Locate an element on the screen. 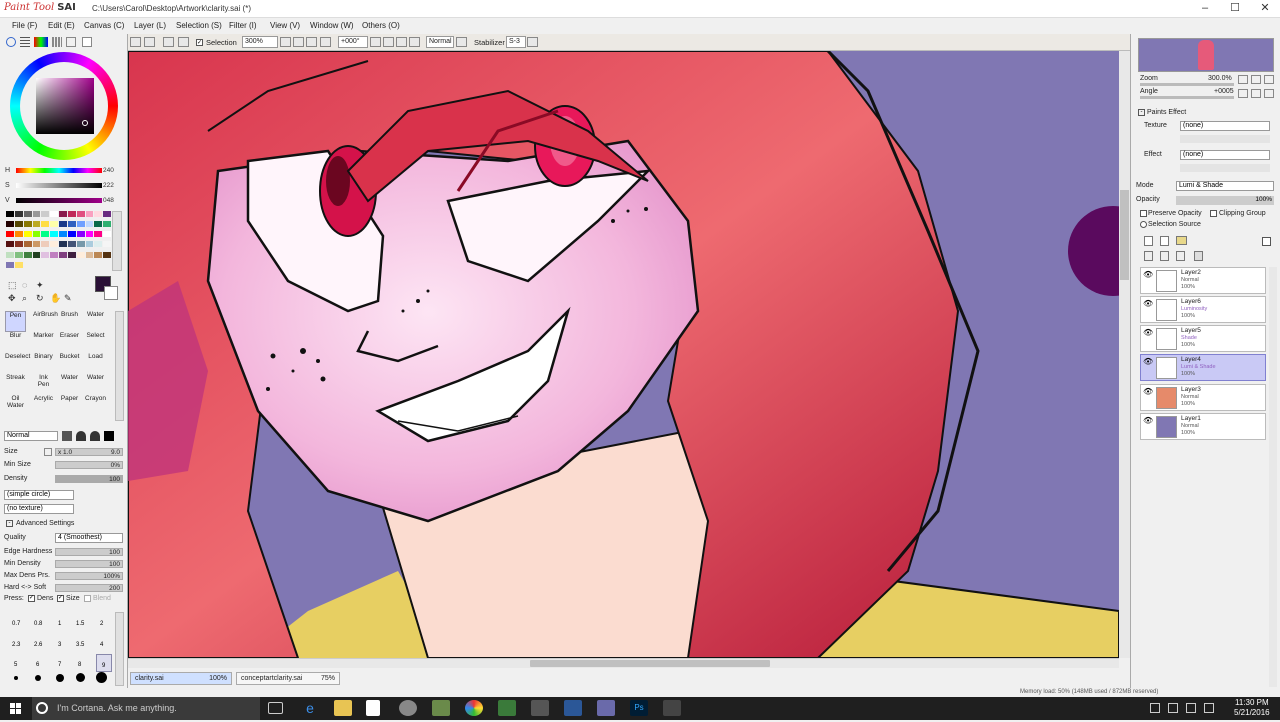  deselect-button is located at coordinates (149, 42).